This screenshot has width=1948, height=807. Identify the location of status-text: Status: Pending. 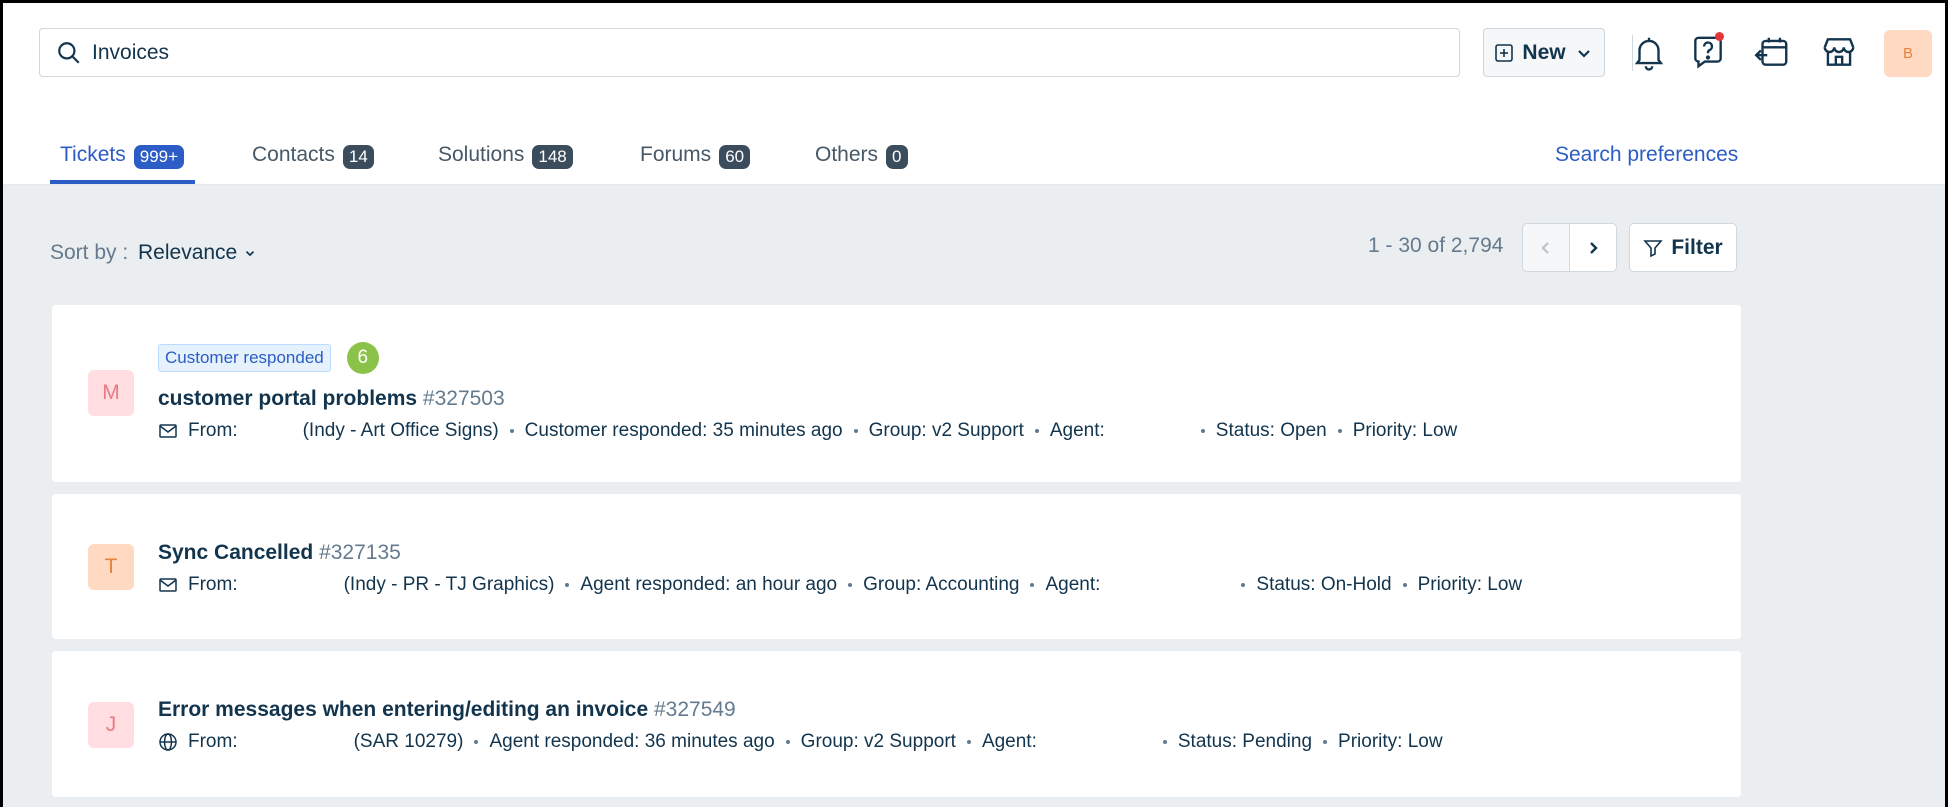
(1245, 741).